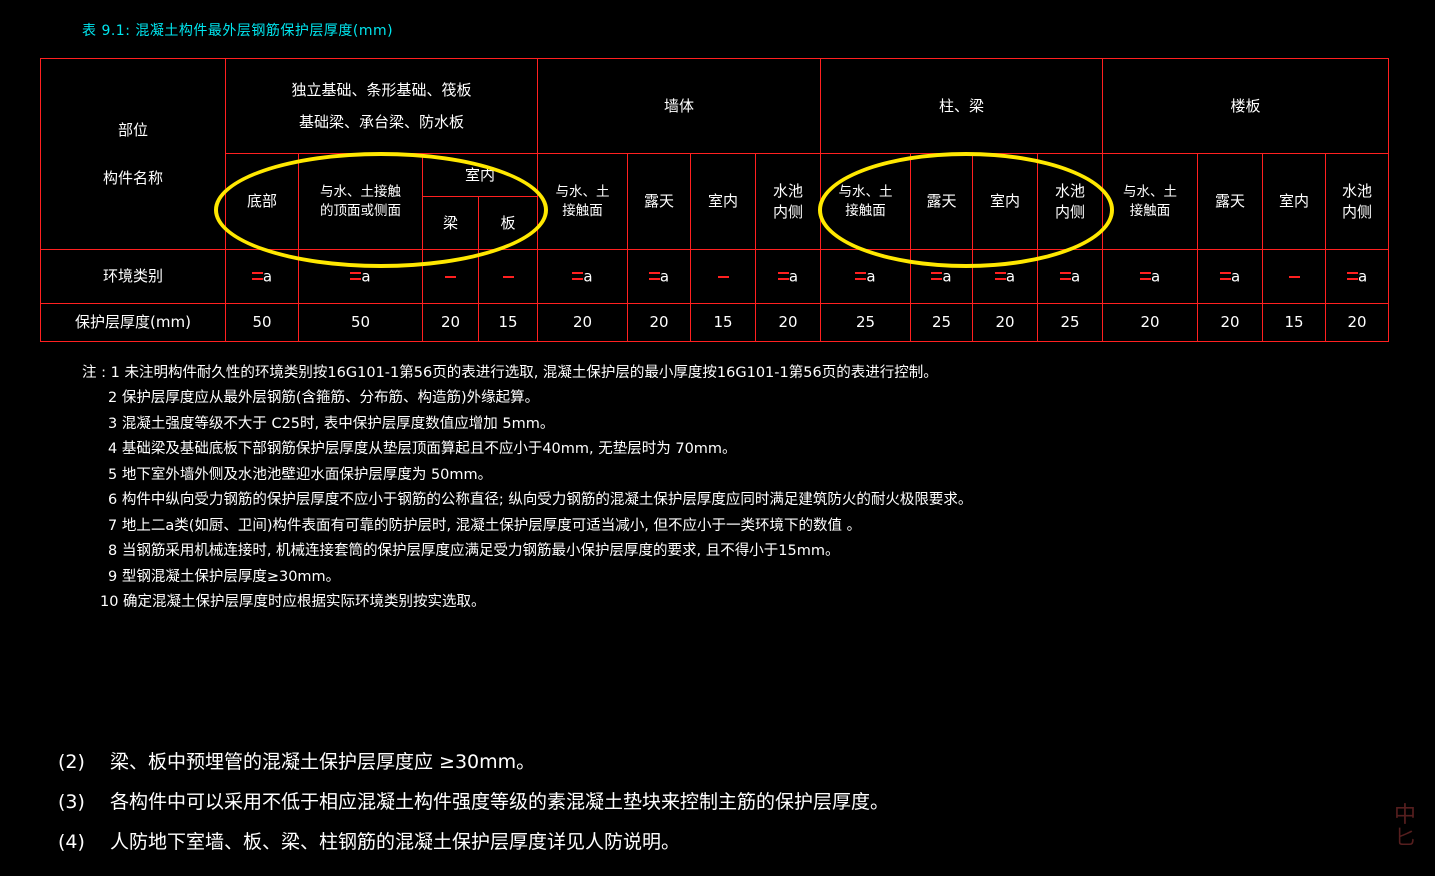  I want to click on env-value-7: a, so click(787, 276).